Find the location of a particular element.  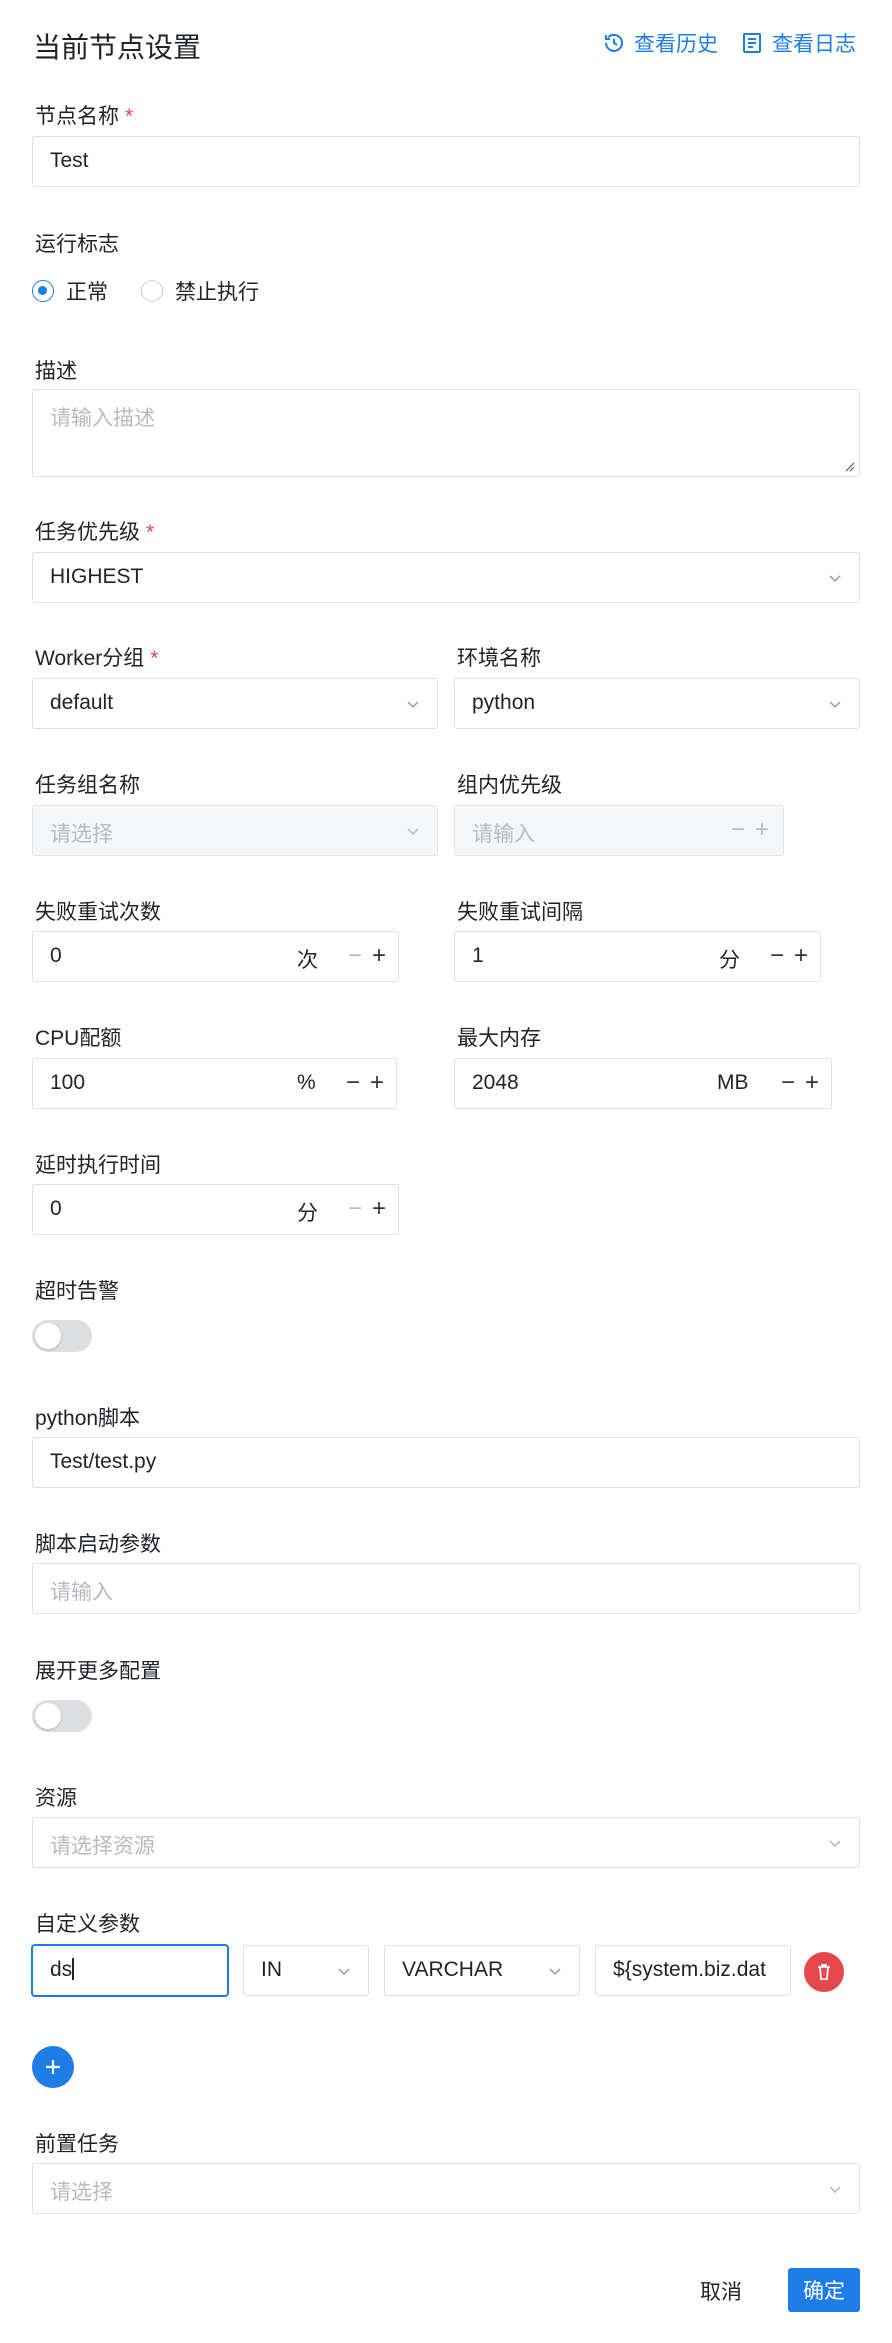

run-flag-forbidden-radio: 禁止执行 is located at coordinates (200, 291).